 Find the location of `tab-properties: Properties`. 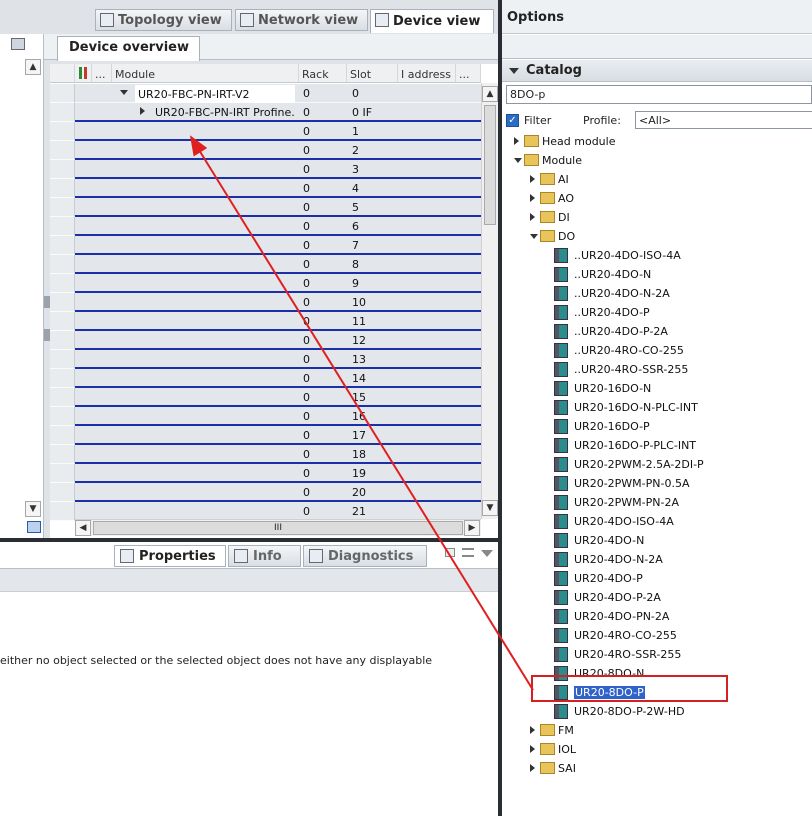

tab-properties: Properties is located at coordinates (170, 556).